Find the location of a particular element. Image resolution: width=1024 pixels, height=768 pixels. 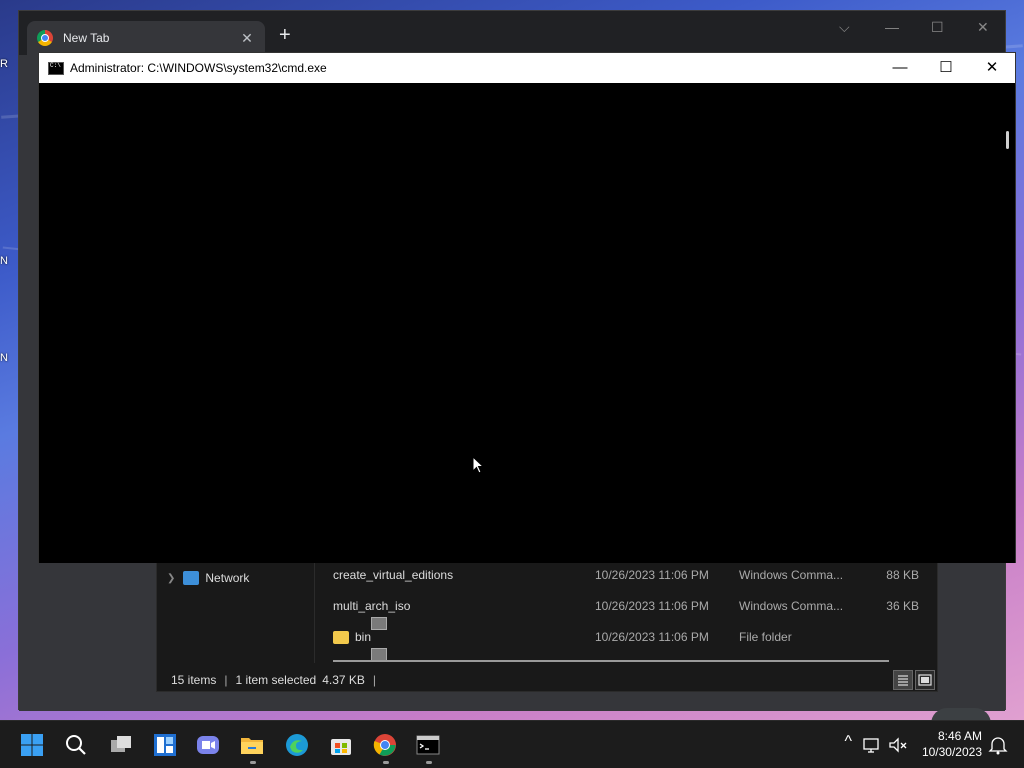

widgets-icon is located at coordinates (165, 745).